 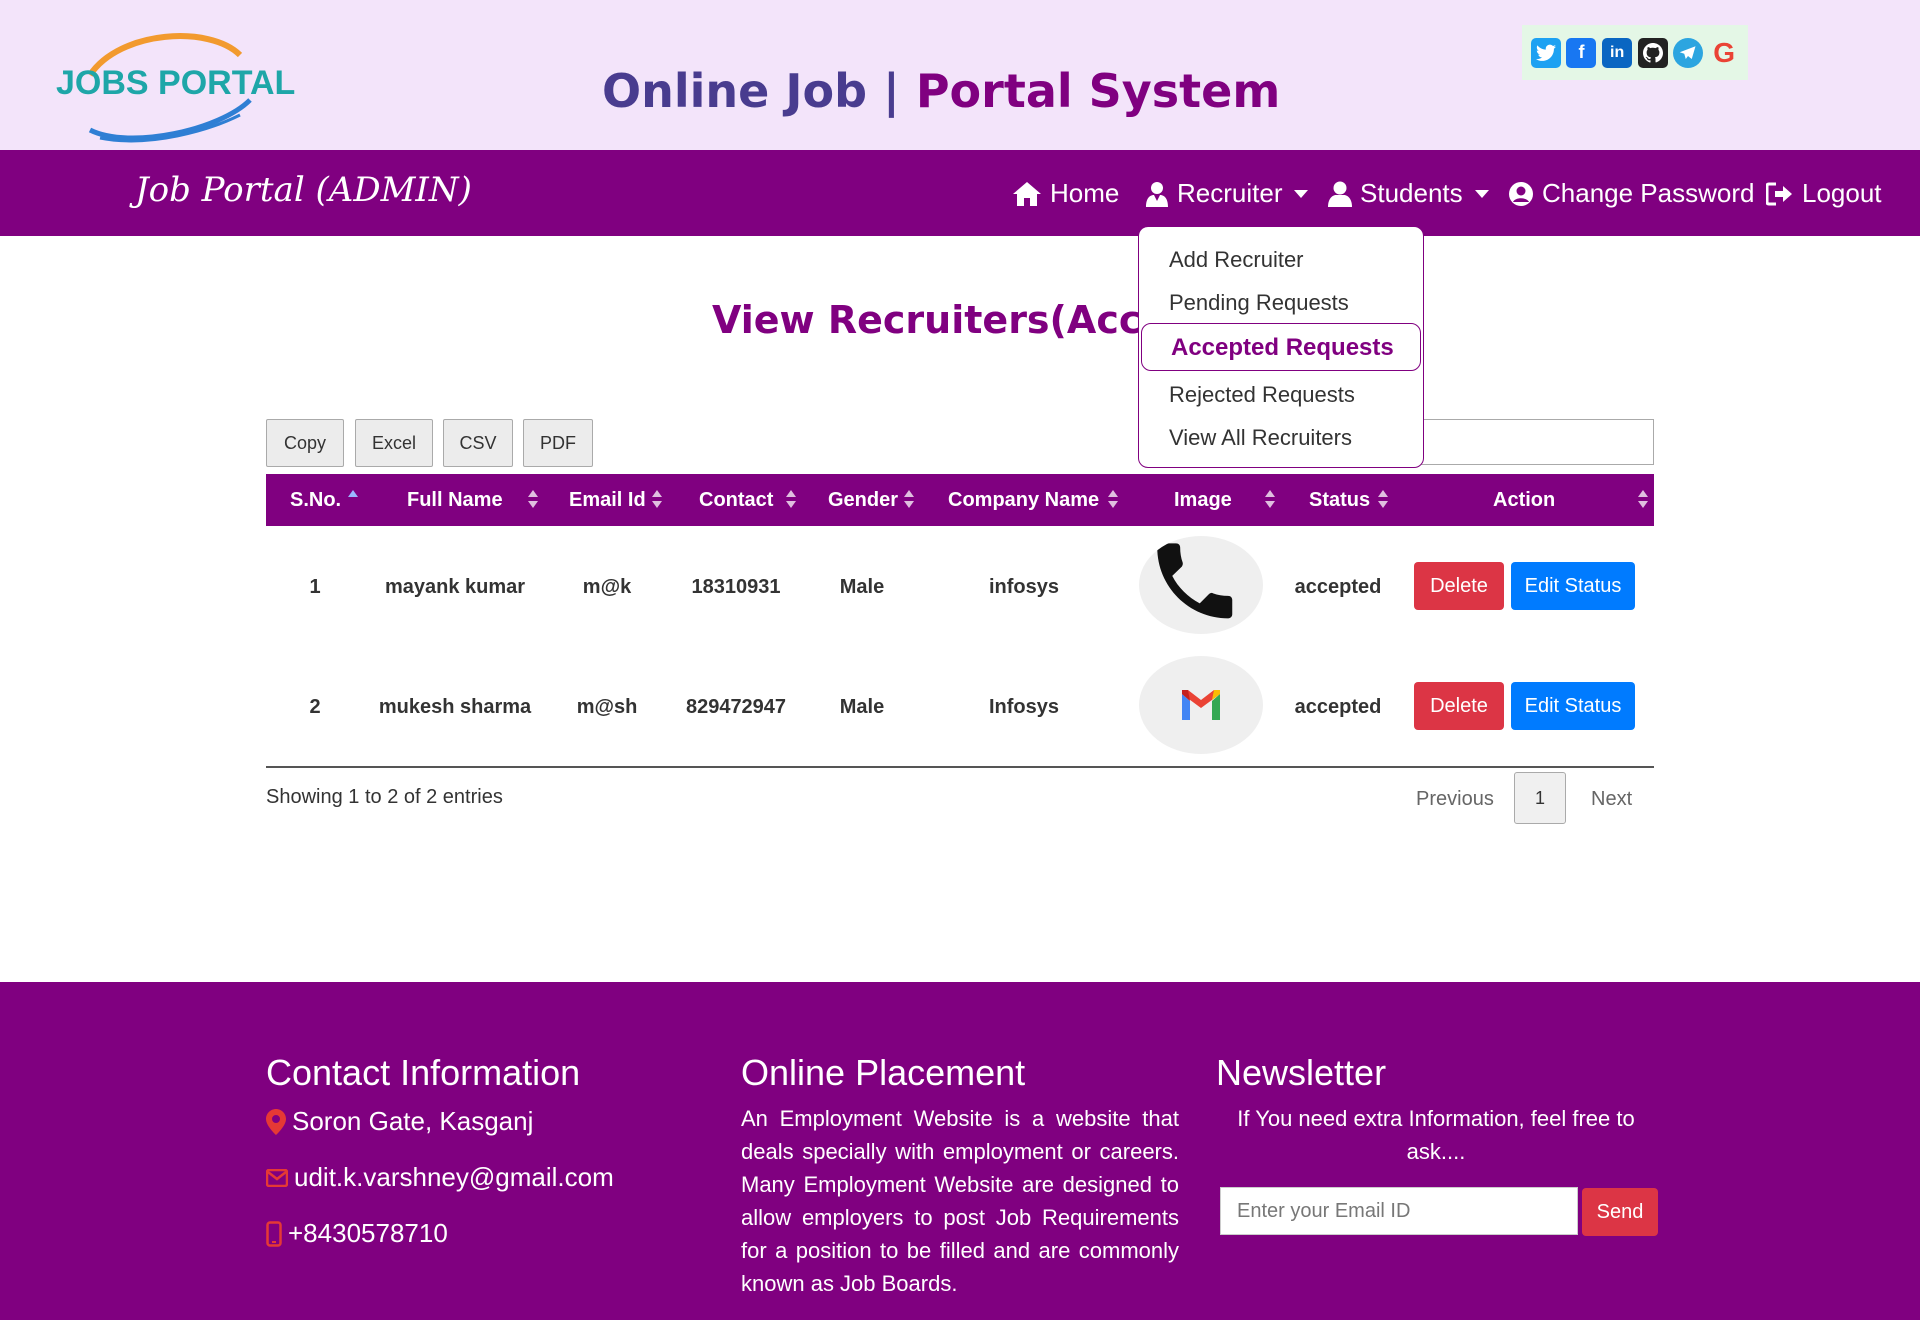 I want to click on cell-company: infosys, so click(x=1024, y=587).